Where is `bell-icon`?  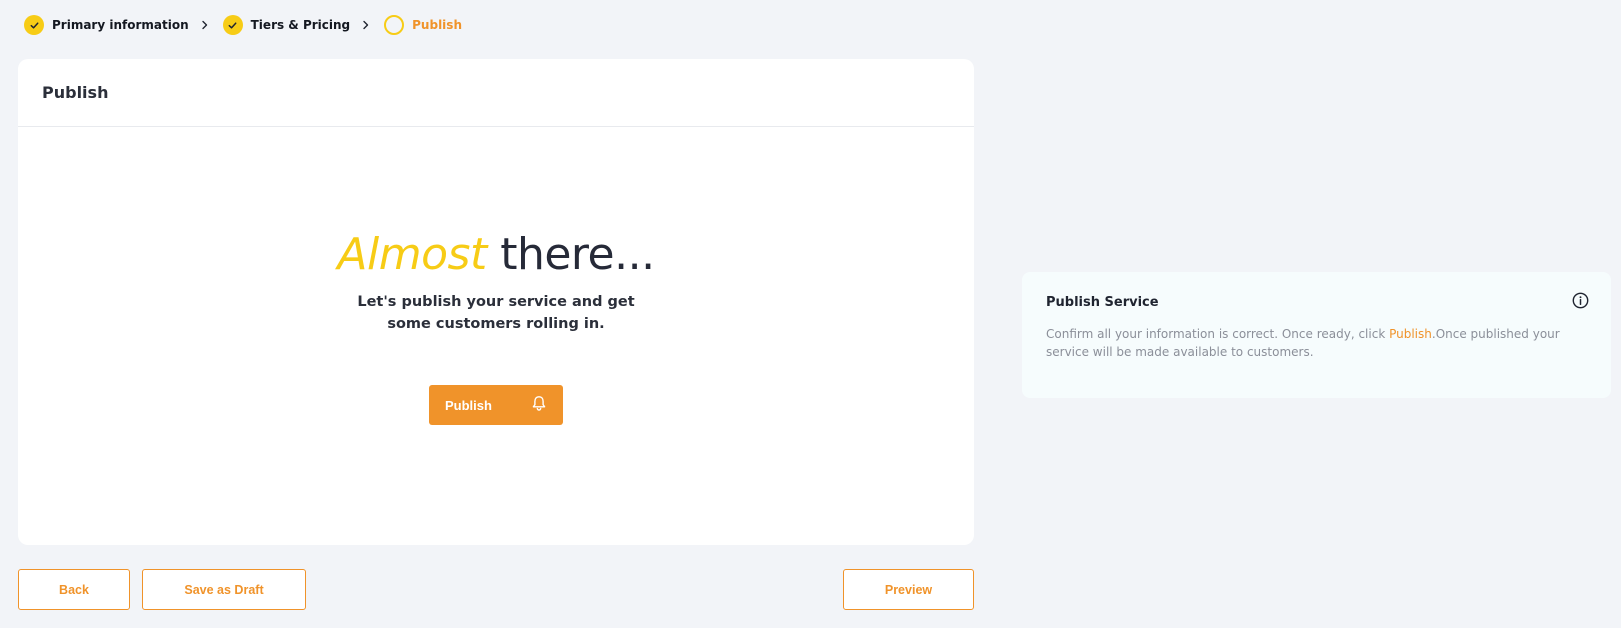
bell-icon is located at coordinates (539, 405).